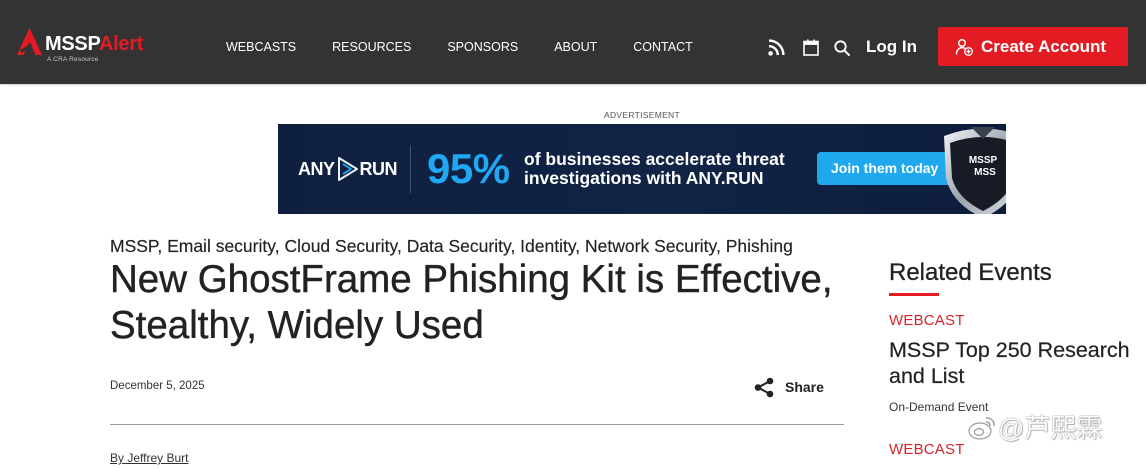 The width and height of the screenshot is (1146, 469). What do you see at coordinates (482, 47) in the screenshot?
I see `nav-item-sponsors: SPONSORS` at bounding box center [482, 47].